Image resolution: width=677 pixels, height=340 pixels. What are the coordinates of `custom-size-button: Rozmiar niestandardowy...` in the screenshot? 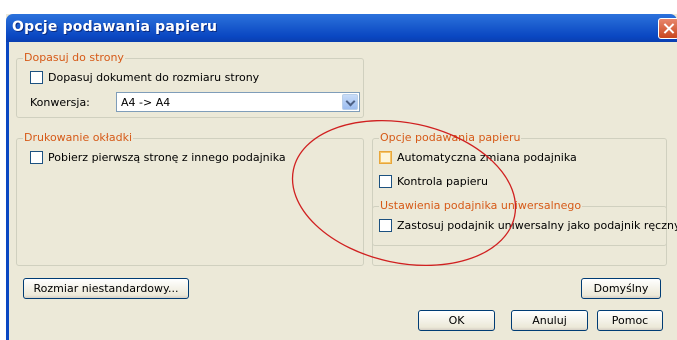 It's located at (106, 288).